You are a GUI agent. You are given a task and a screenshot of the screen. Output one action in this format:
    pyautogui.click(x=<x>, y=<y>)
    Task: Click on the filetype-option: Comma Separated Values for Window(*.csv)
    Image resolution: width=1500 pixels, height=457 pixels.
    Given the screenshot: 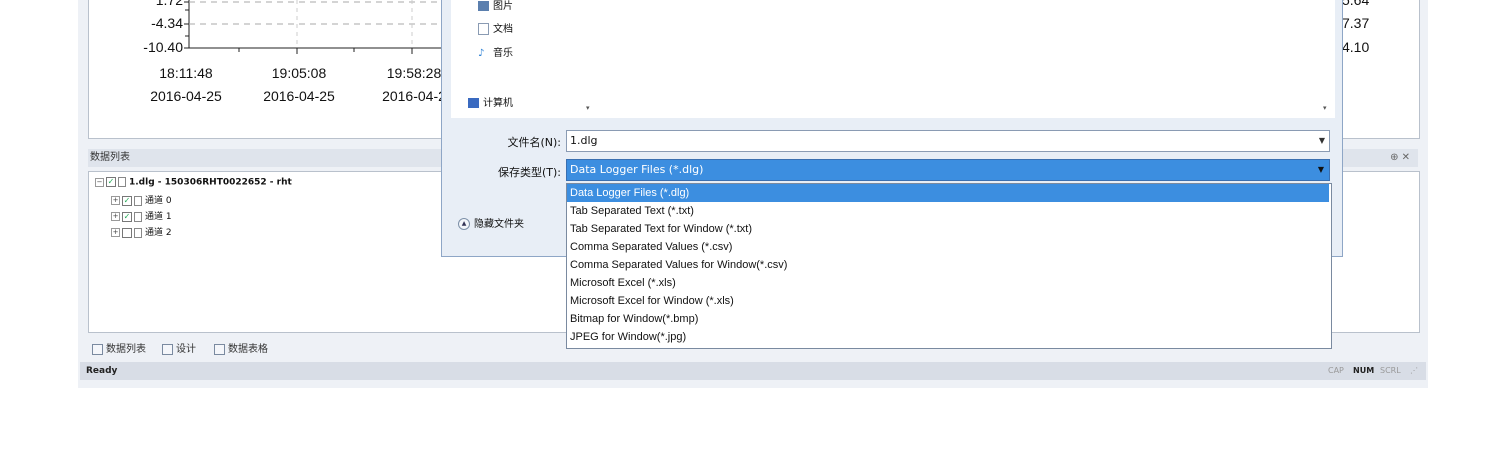 What is the action you would take?
    pyautogui.click(x=948, y=265)
    